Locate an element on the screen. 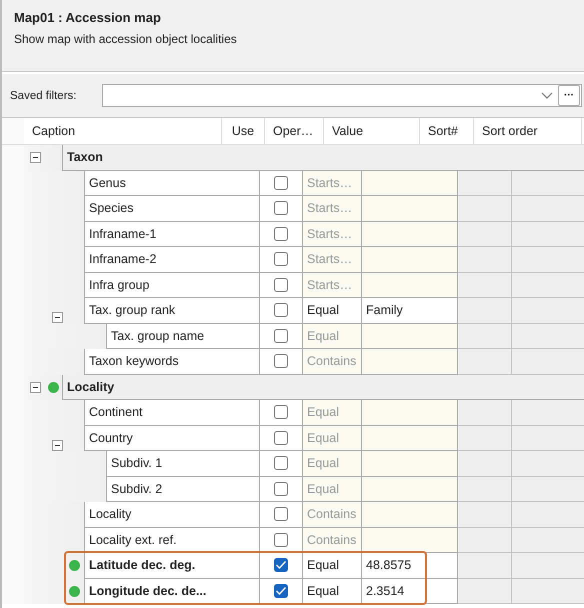  field-caption: Genus is located at coordinates (172, 183).